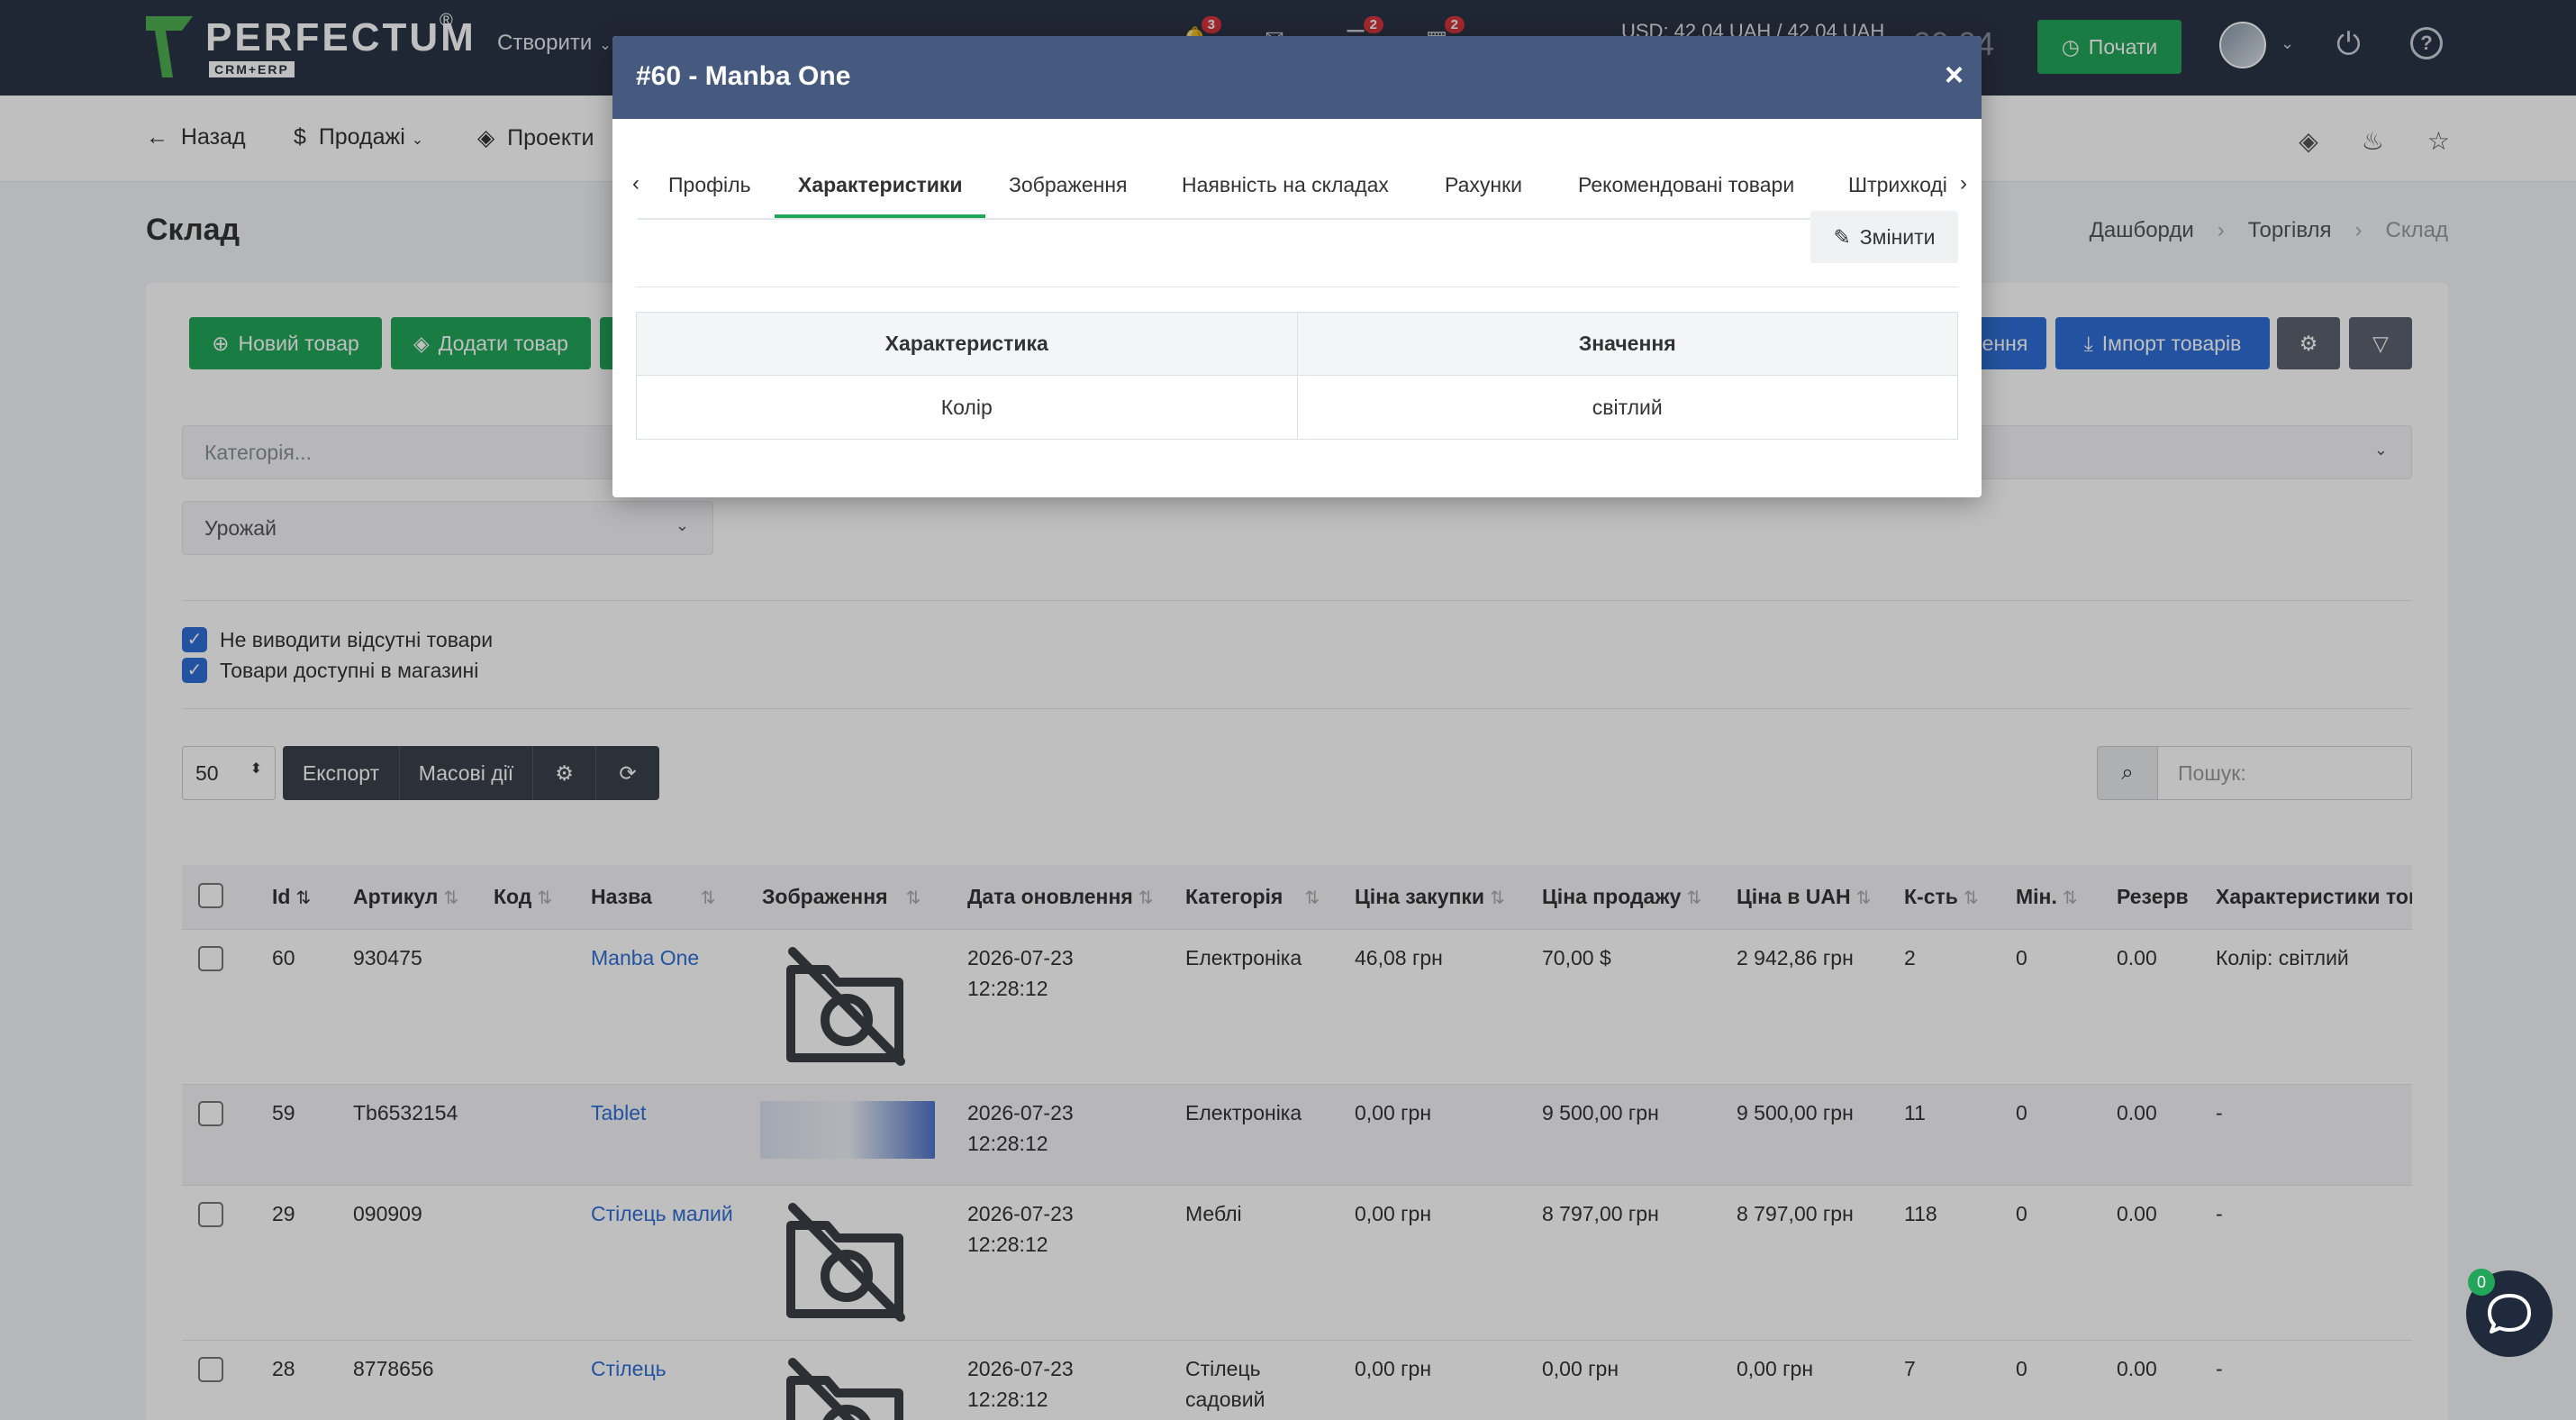 Image resolution: width=2576 pixels, height=1420 pixels. Describe the element at coordinates (1297, 77) in the screenshot. I see `modal-header: #60 - Manba One ×` at that location.